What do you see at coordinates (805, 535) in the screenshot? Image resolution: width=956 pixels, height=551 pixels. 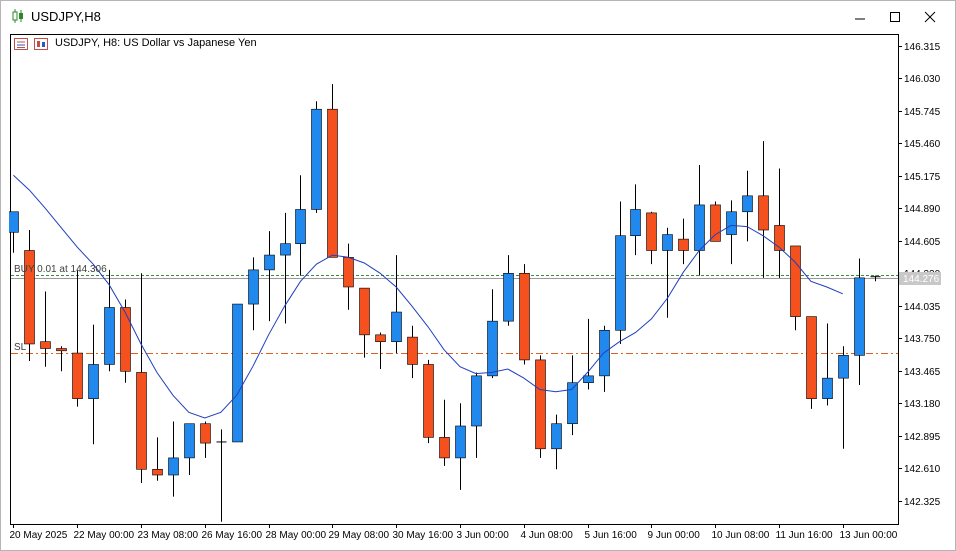 I see `x-tick-label: 11 Jun 16:00` at bounding box center [805, 535].